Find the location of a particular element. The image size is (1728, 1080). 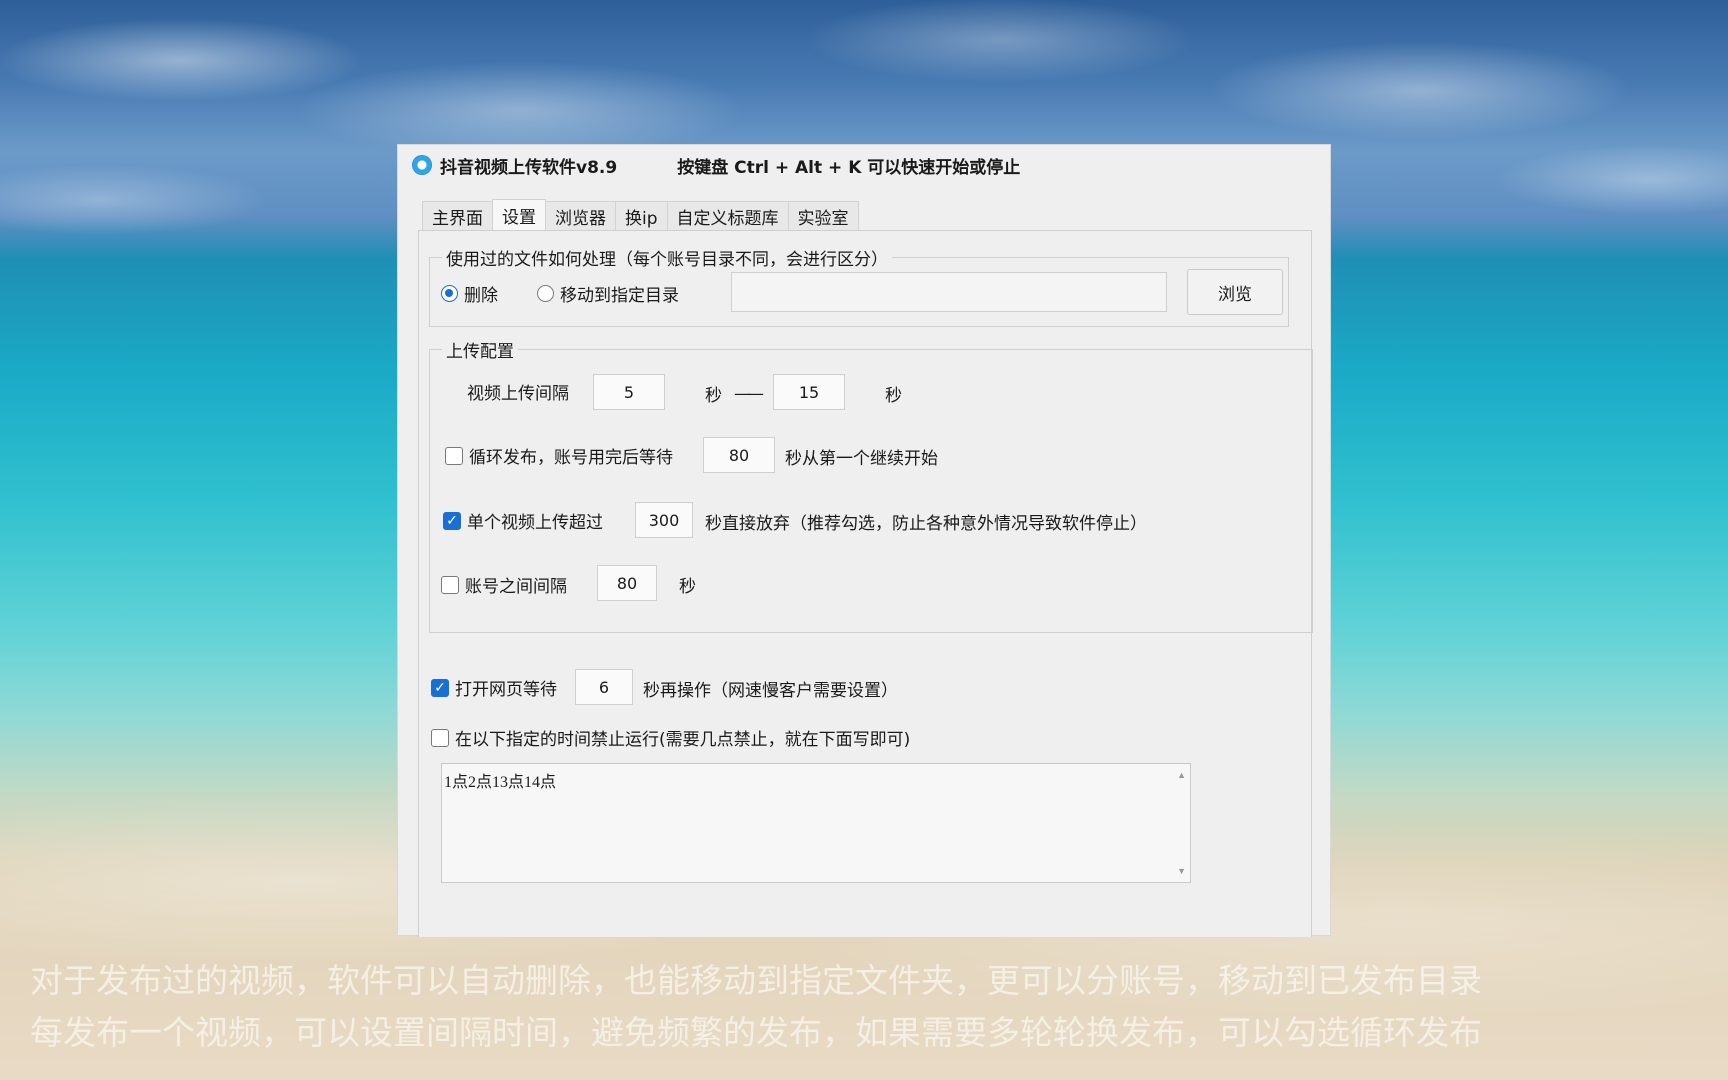

timeout-suffix-row: 秒直接放弃（推荐勾选，防止各种意外情况导致软件停止） is located at coordinates (926, 521).